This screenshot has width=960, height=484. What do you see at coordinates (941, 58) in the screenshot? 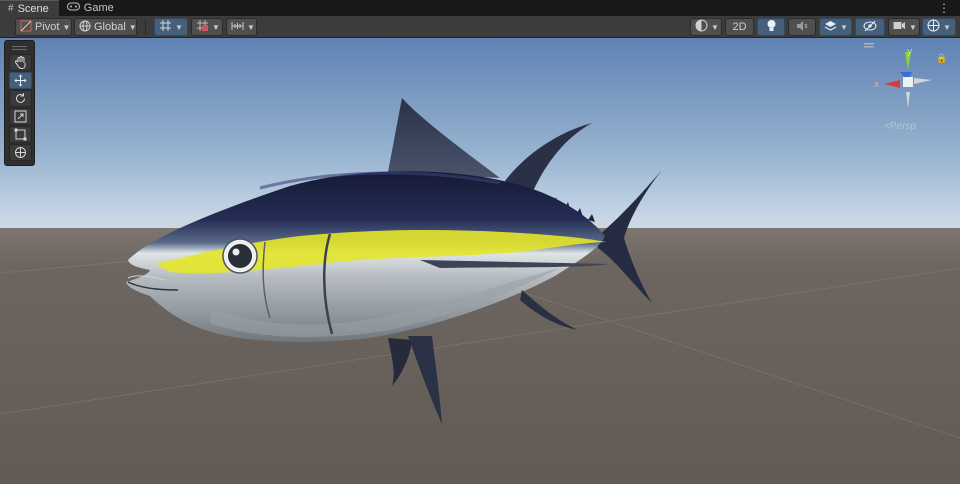
I see `lock-icon: 🔒` at bounding box center [941, 58].